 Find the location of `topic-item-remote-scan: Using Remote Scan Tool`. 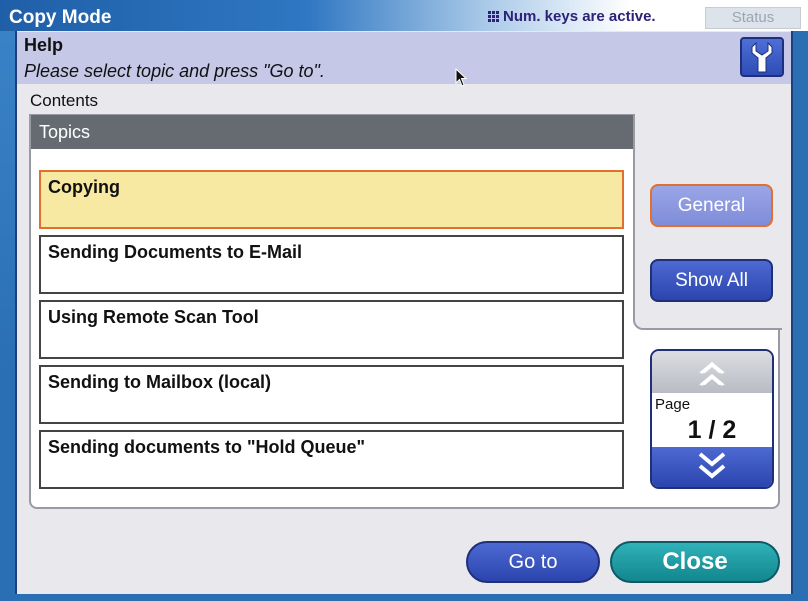

topic-item-remote-scan: Using Remote Scan Tool is located at coordinates (331, 329).